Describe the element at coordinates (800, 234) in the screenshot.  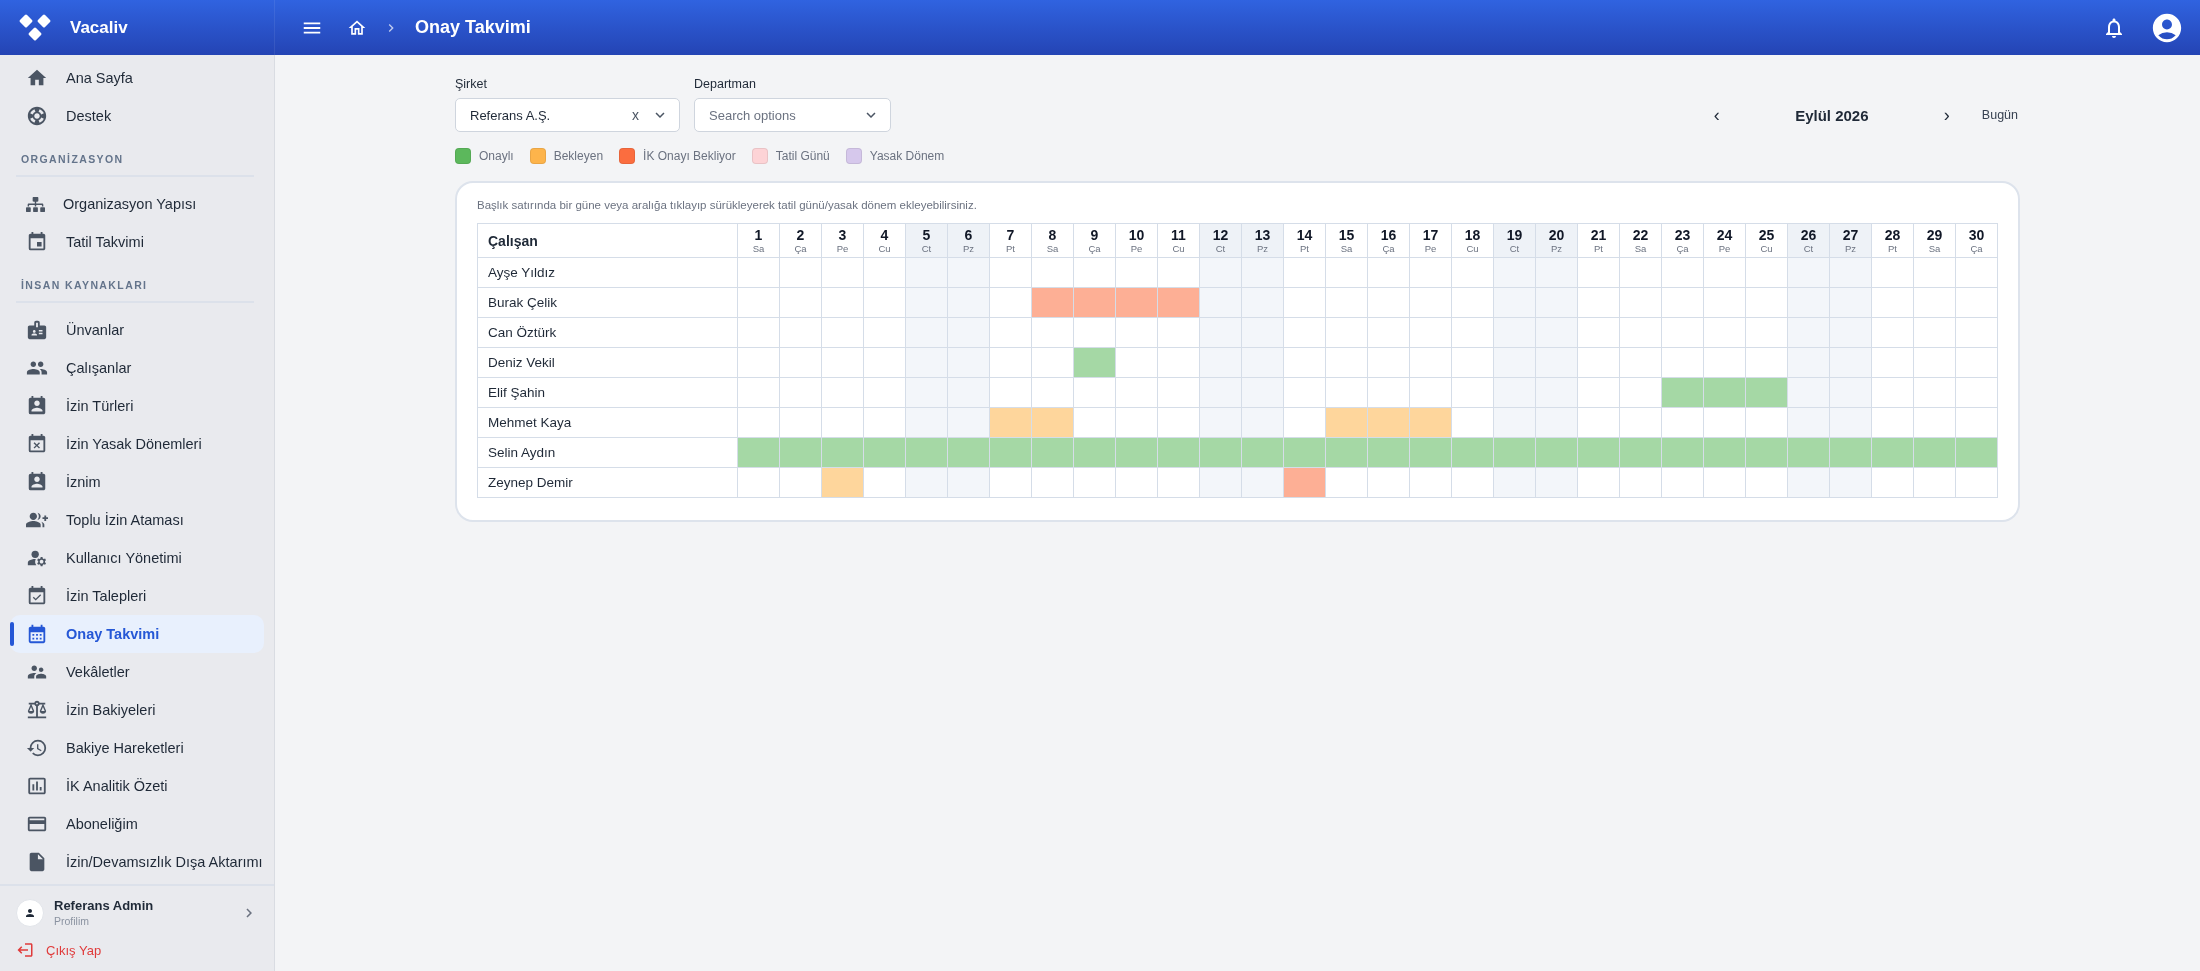
I see `day-number: 2` at that location.